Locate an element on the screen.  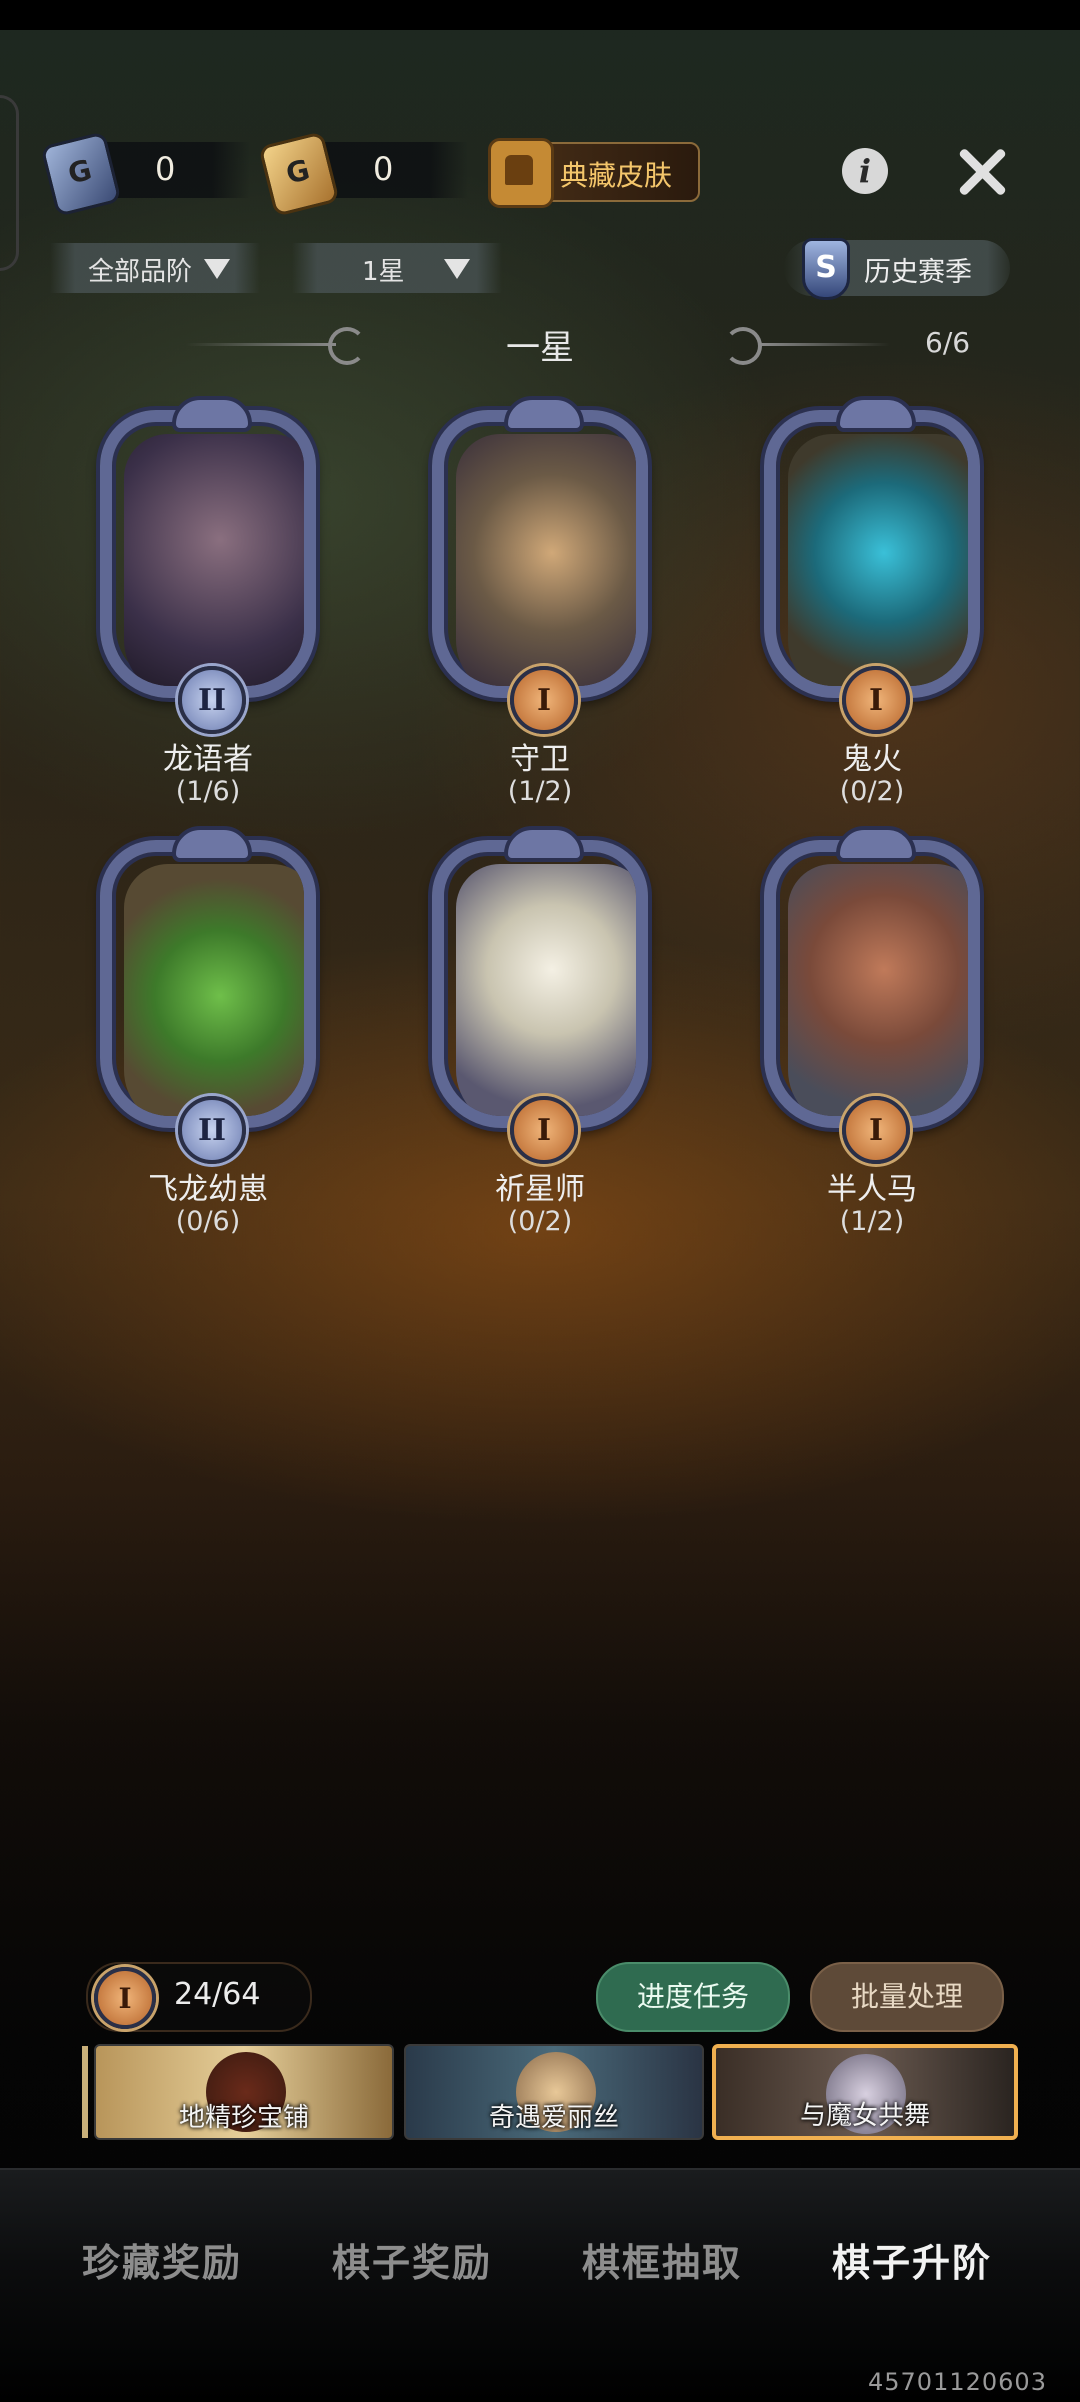
season-badge-icon: S is located at coordinates (826, 269).